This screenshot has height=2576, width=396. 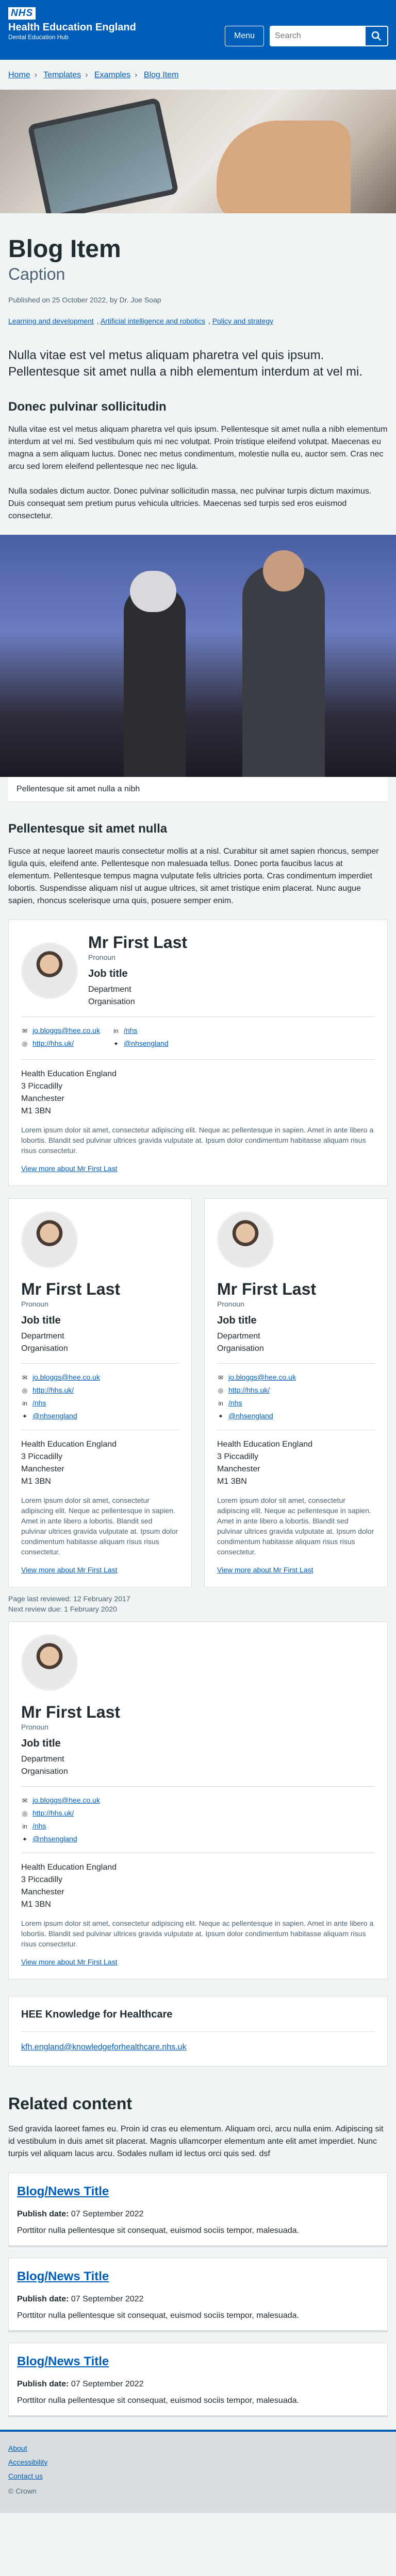 What do you see at coordinates (87, 407) in the screenshot?
I see `section-heading: Donec pulvinar sollicitudin` at bounding box center [87, 407].